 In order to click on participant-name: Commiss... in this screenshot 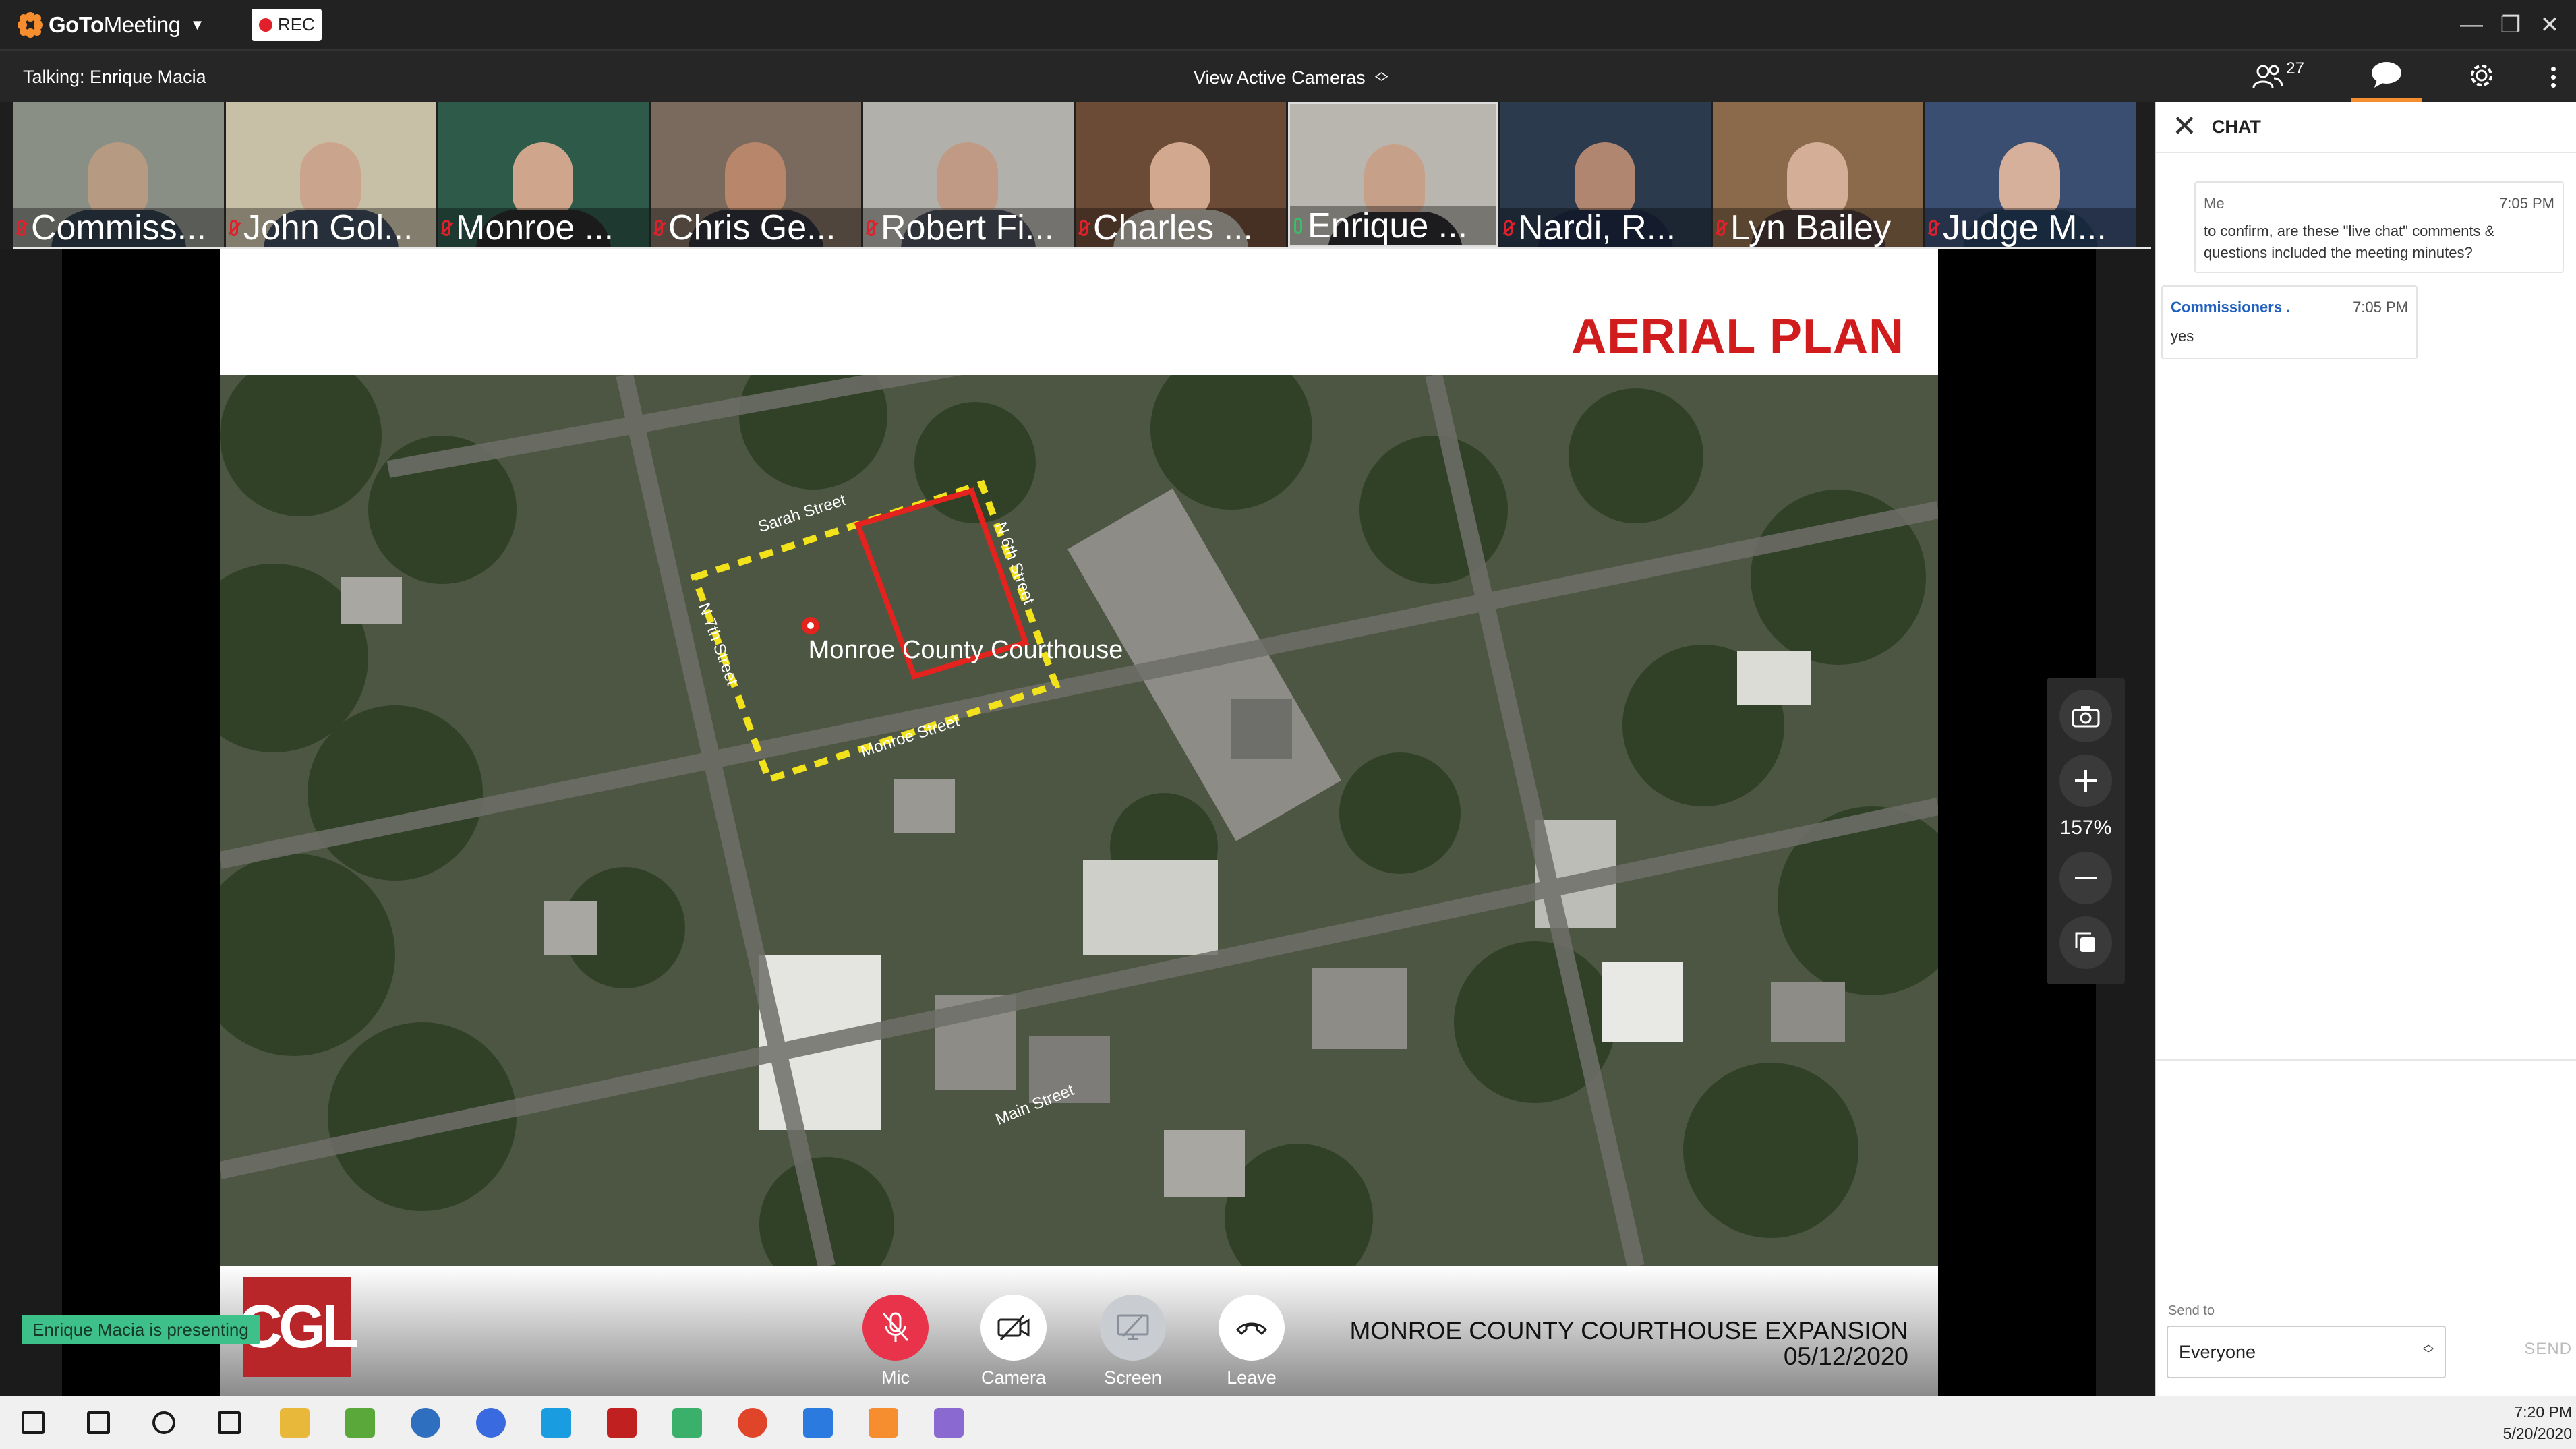, I will do `click(119, 227)`.